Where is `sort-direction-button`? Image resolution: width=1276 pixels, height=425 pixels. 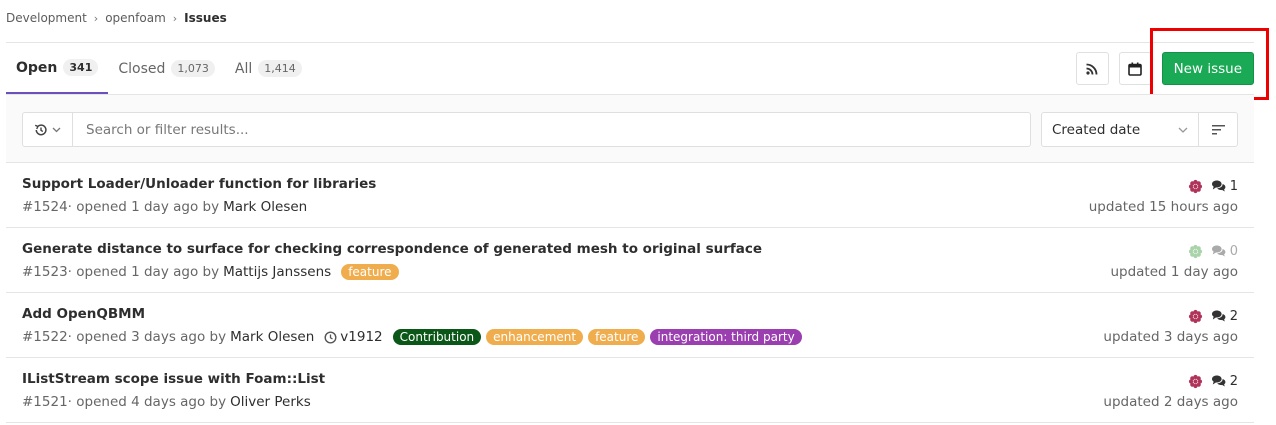 sort-direction-button is located at coordinates (1218, 129).